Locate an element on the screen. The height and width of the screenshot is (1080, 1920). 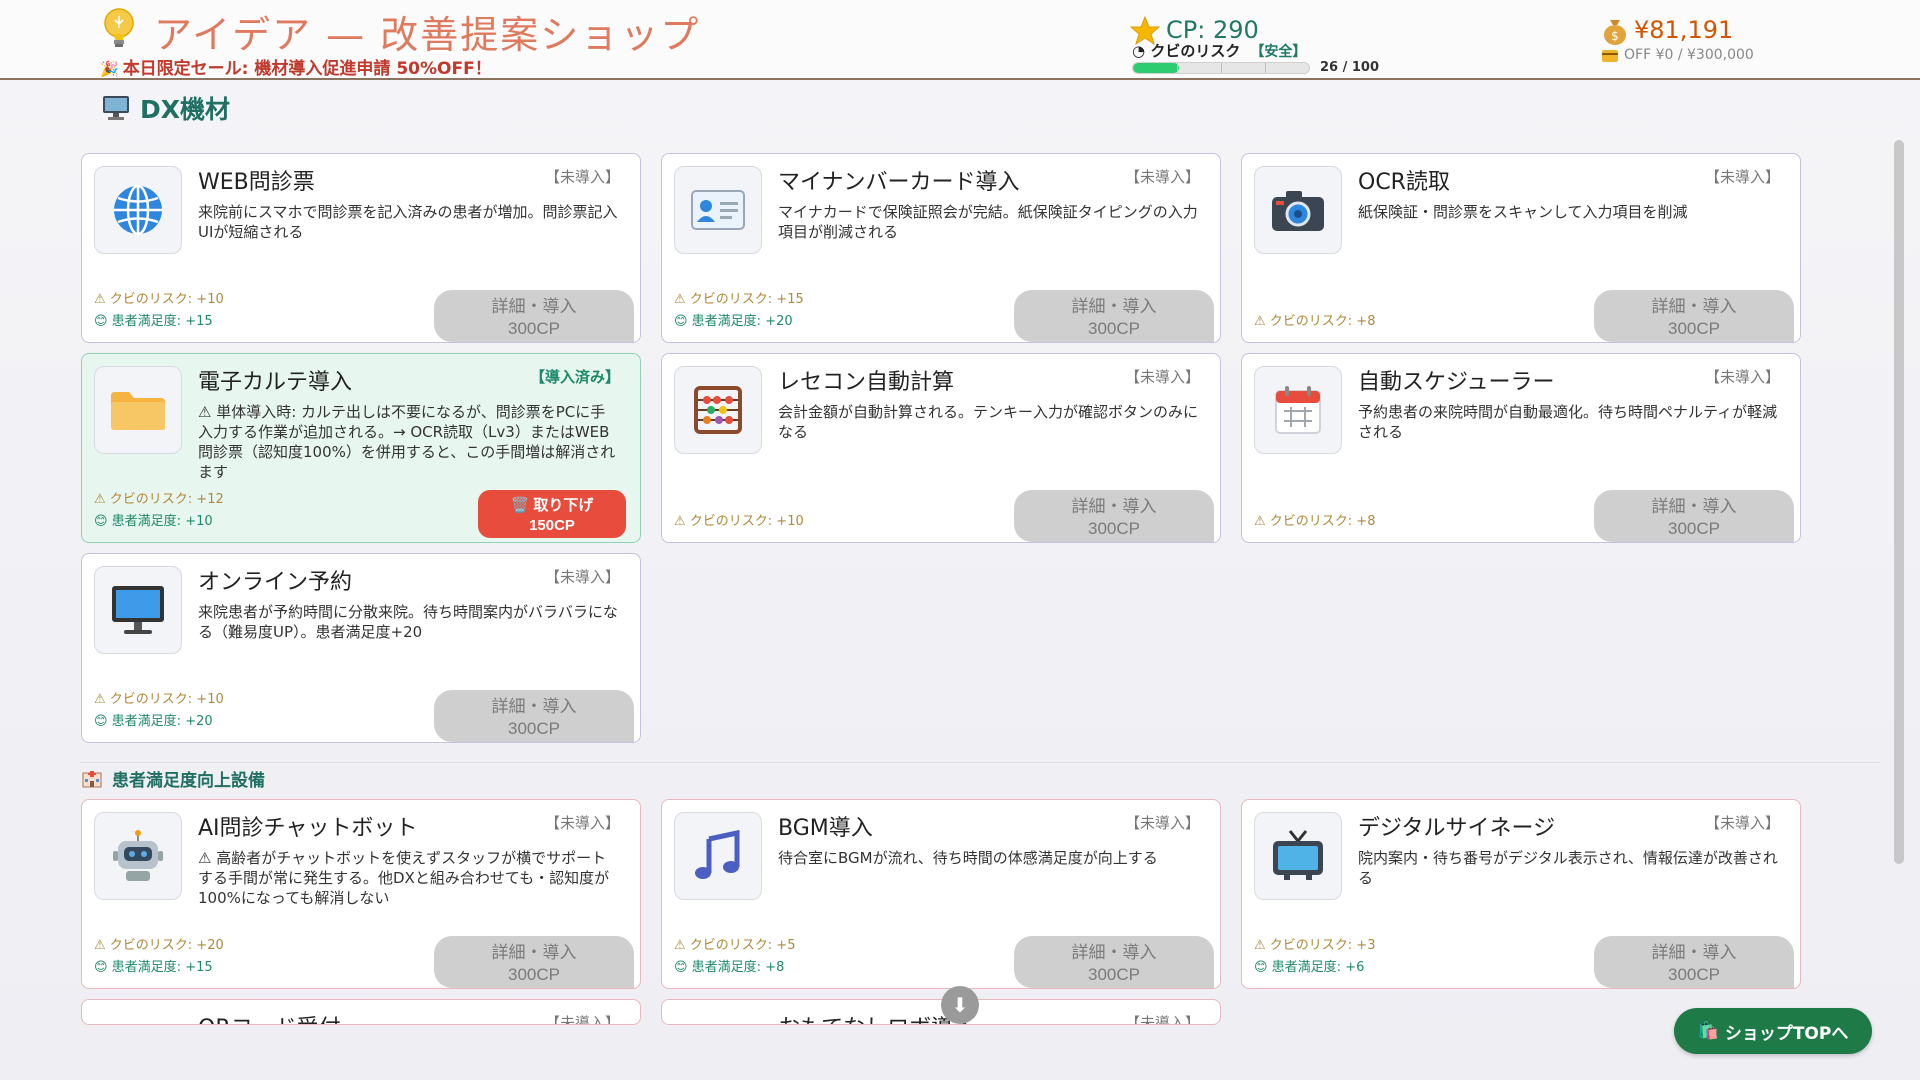
camera-icon is located at coordinates (1298, 211).